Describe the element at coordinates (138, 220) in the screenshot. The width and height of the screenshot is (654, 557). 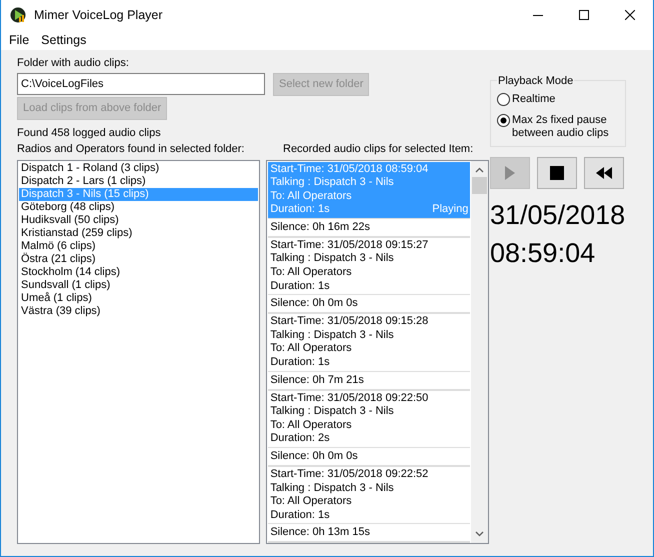
I see `list-item: Hudiksvall (50 clips)` at that location.